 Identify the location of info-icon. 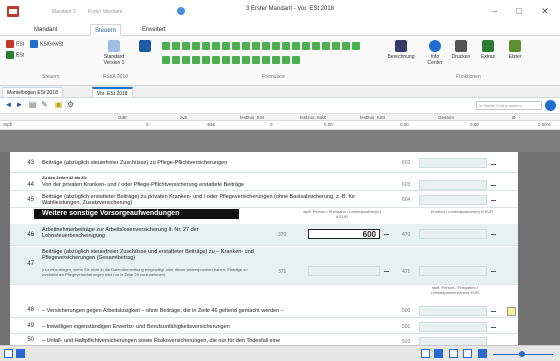
(435, 46).